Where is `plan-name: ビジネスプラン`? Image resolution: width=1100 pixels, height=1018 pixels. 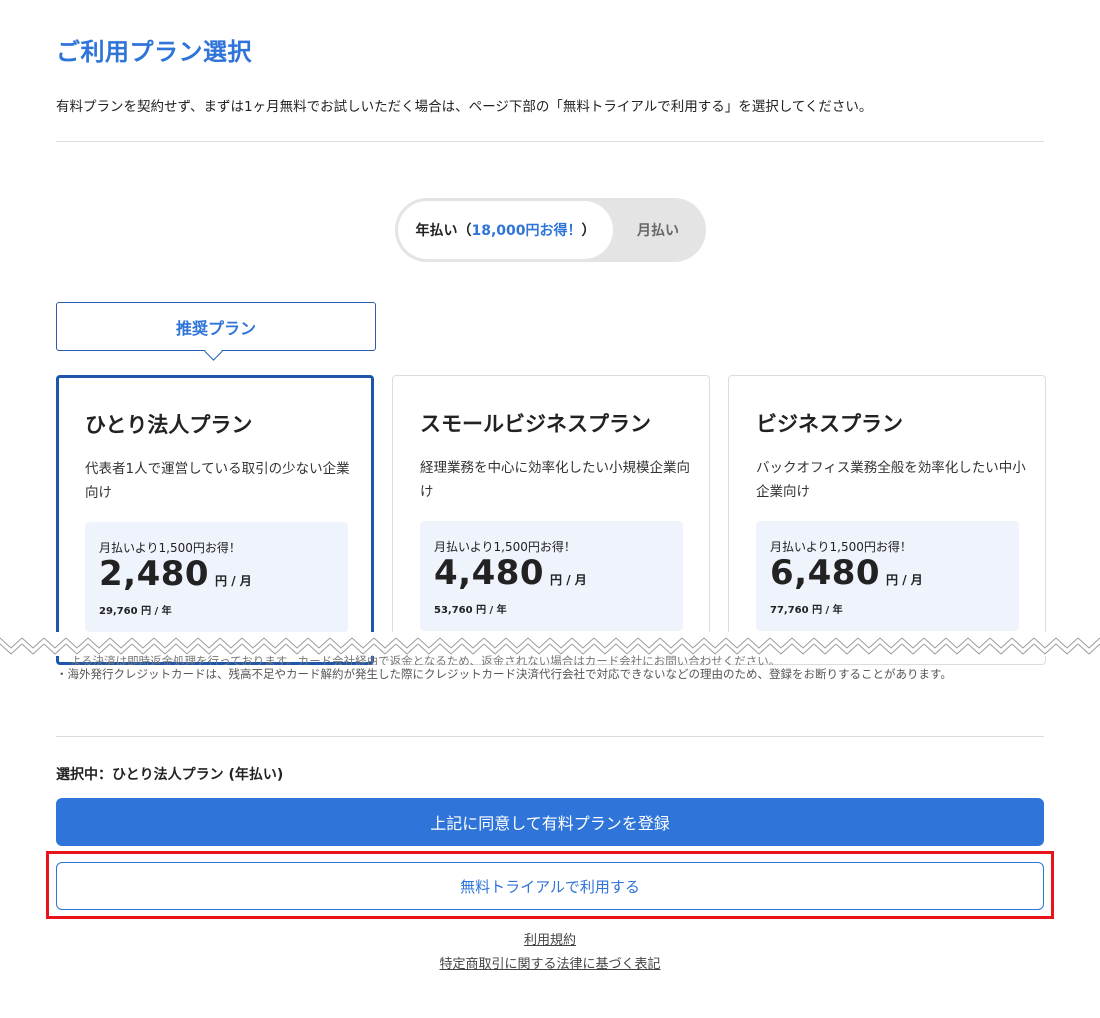
plan-name: ビジネスプラン is located at coordinates (829, 424).